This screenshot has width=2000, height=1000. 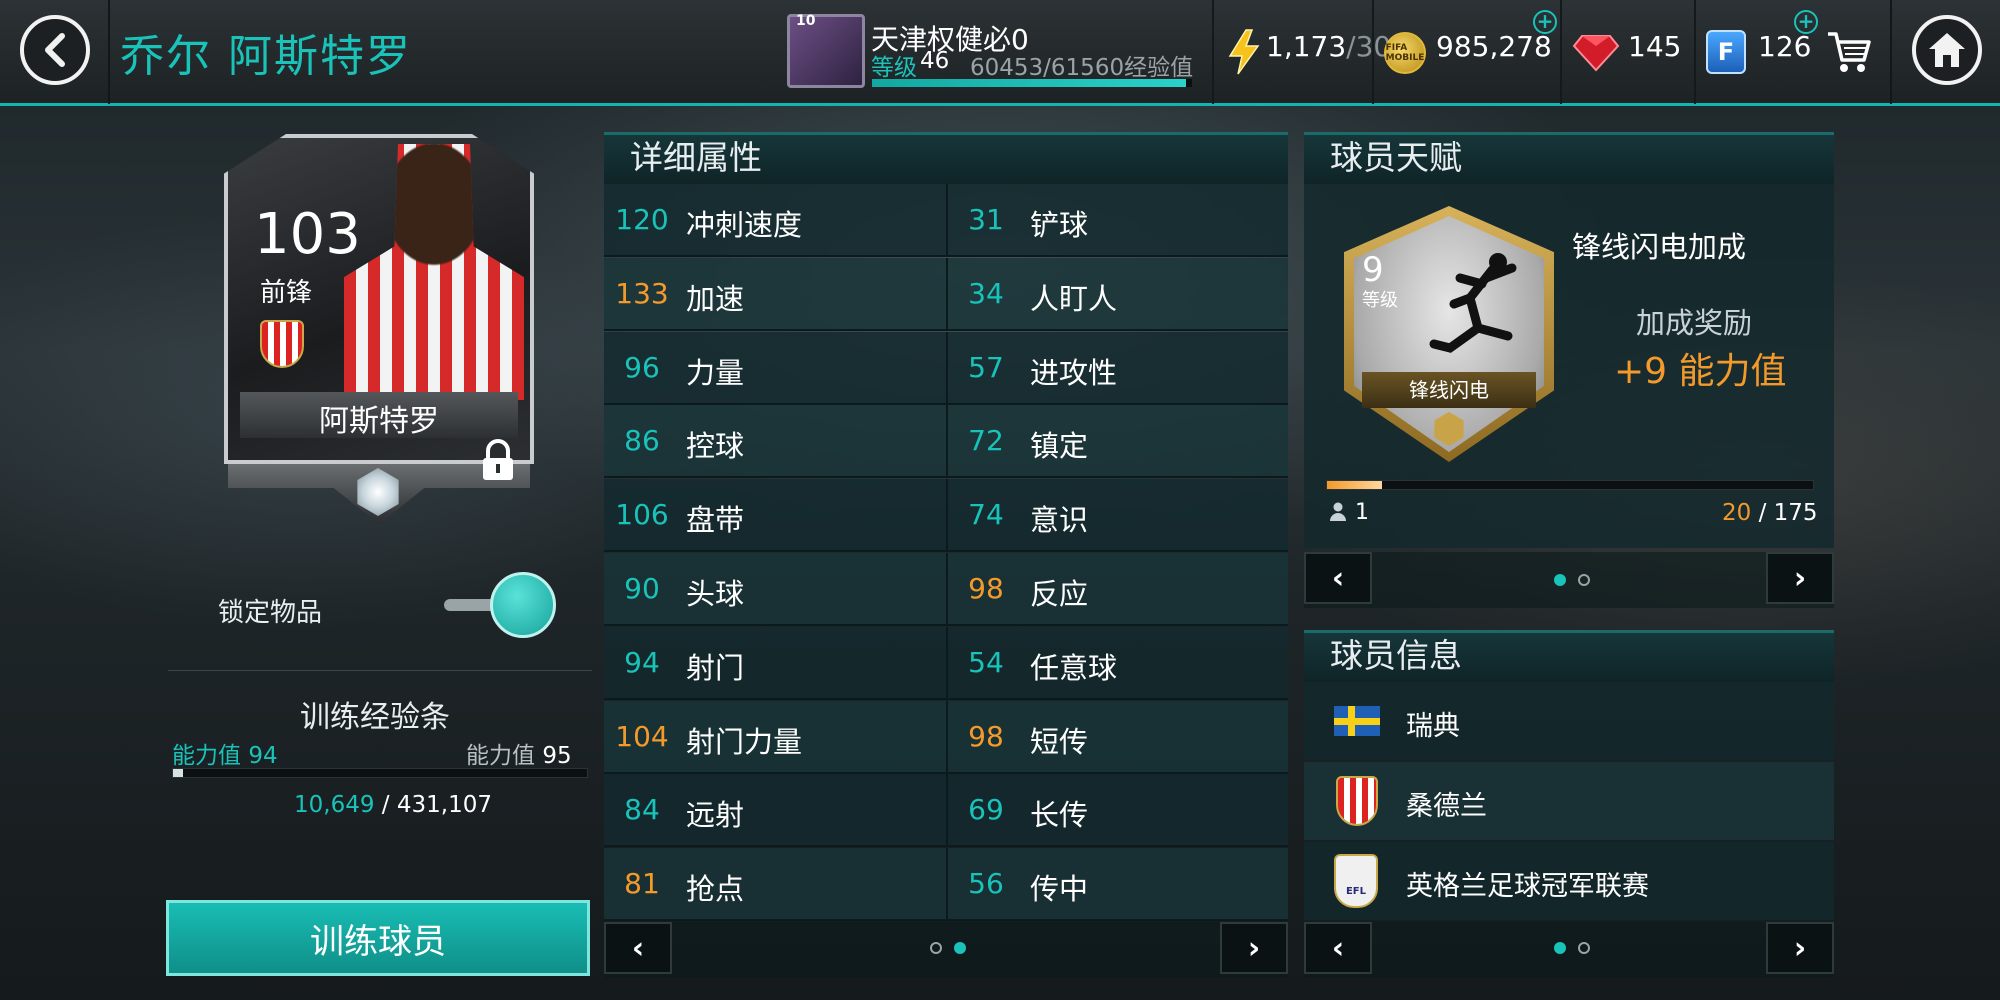 I want to click on talent-next-button: ›, so click(x=1800, y=578).